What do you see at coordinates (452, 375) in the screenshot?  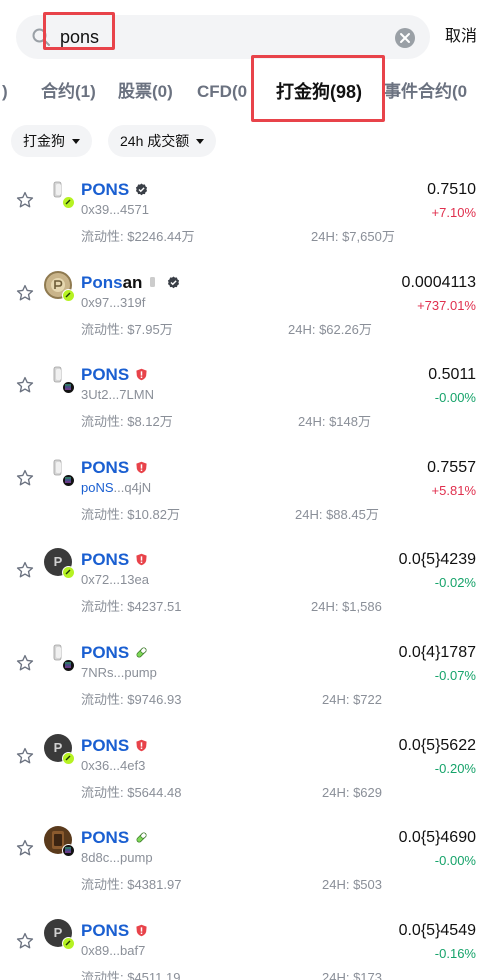 I see `token-price: 0.5011` at bounding box center [452, 375].